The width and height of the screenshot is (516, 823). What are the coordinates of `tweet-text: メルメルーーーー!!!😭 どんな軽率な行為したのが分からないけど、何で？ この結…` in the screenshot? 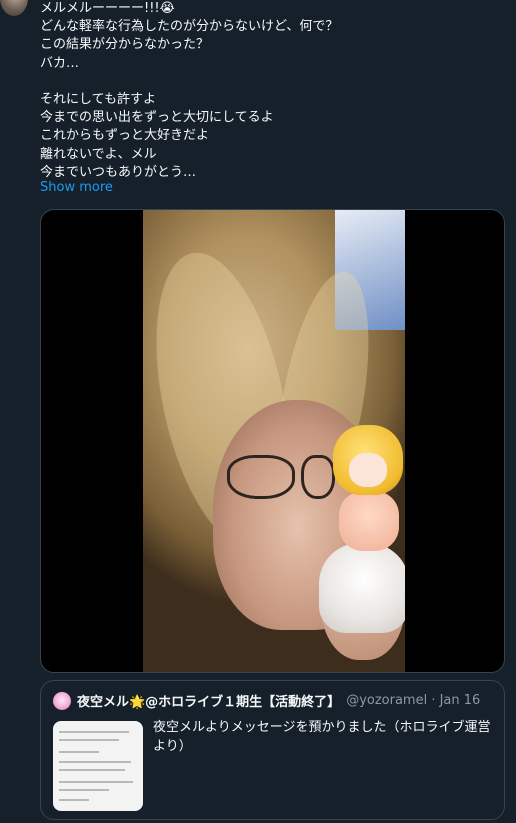 It's located at (189, 90).